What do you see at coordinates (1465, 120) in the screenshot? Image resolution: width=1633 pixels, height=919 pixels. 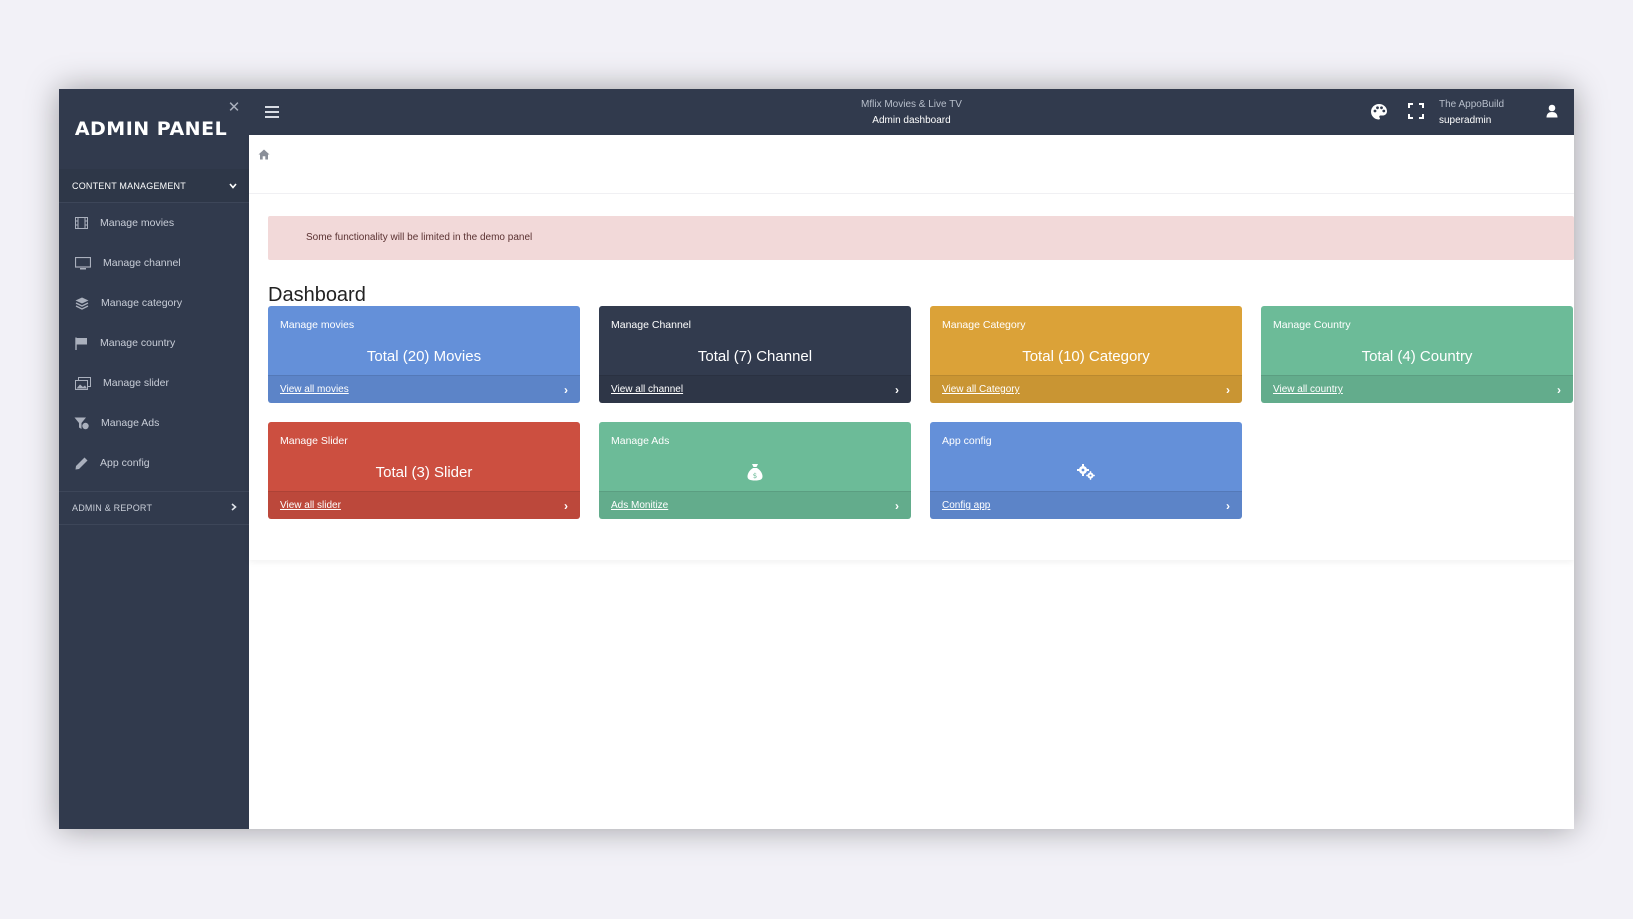 I see `user-name: superadmin` at bounding box center [1465, 120].